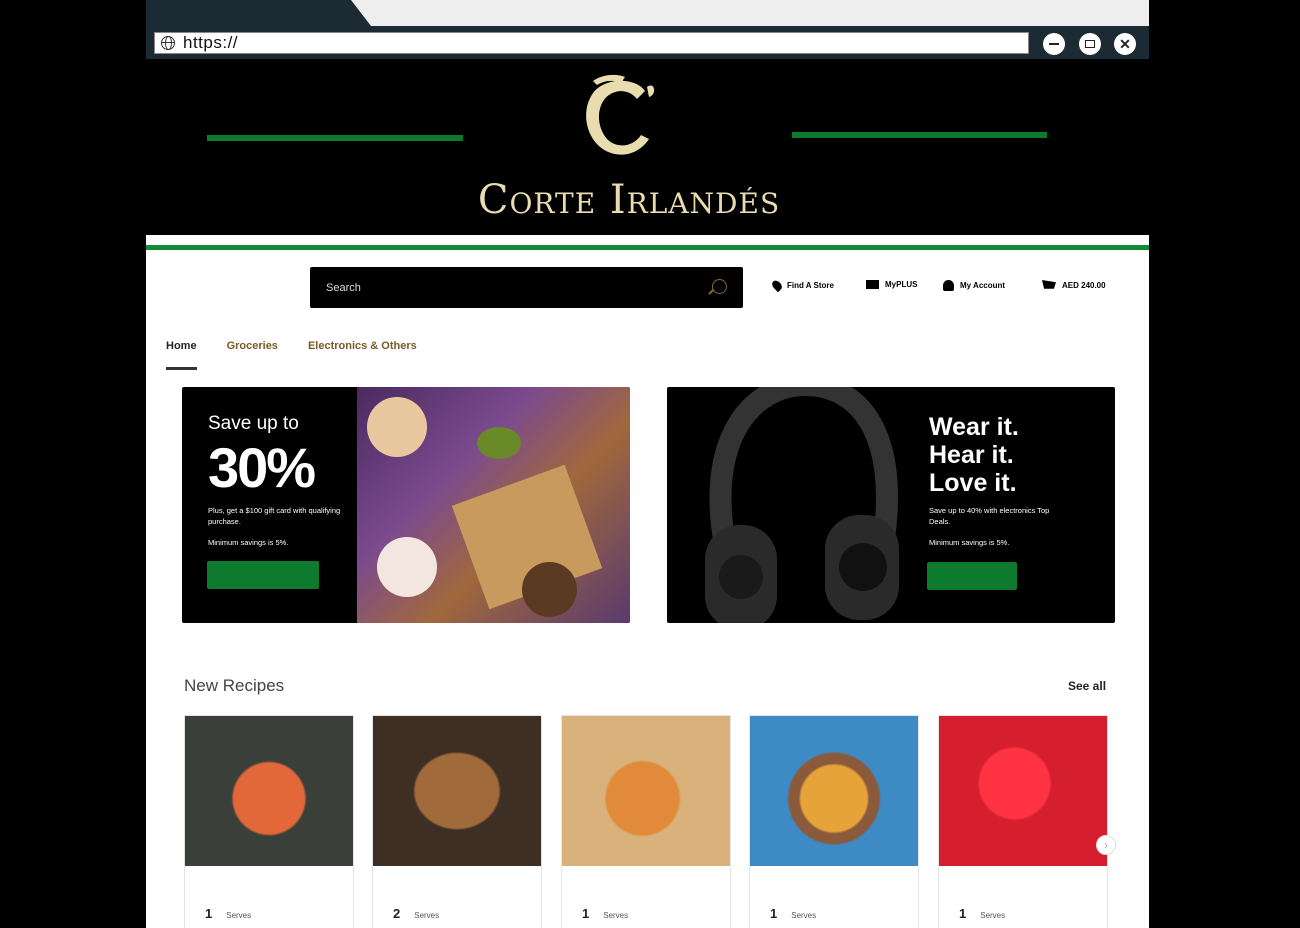 The height and width of the screenshot is (928, 1300). I want to click on minimize-icon, so click(1054, 44).